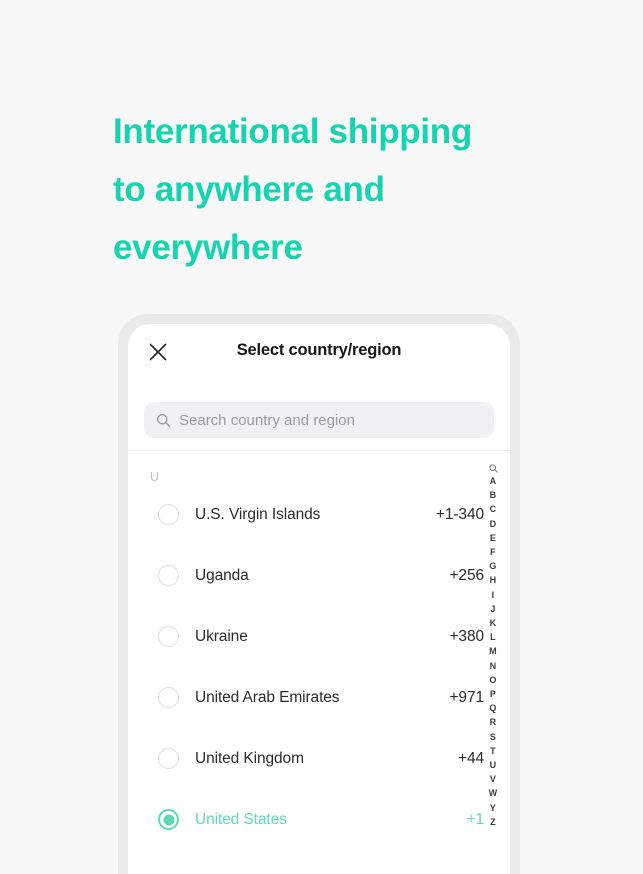 The width and height of the screenshot is (643, 874). Describe the element at coordinates (258, 514) in the screenshot. I see `country-name: U.S. Virgin Islands` at that location.